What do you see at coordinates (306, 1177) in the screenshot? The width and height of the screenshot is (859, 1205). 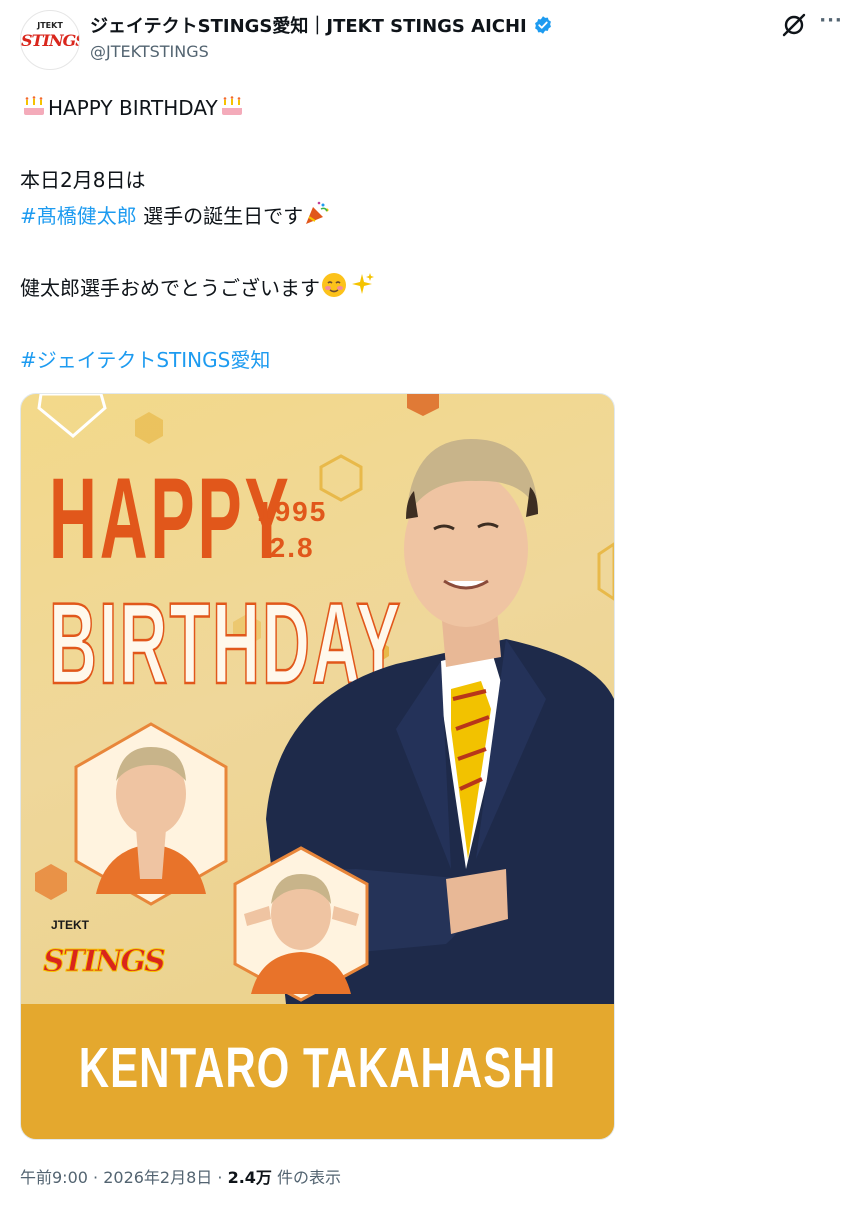 I see `view-label: 件の表示` at bounding box center [306, 1177].